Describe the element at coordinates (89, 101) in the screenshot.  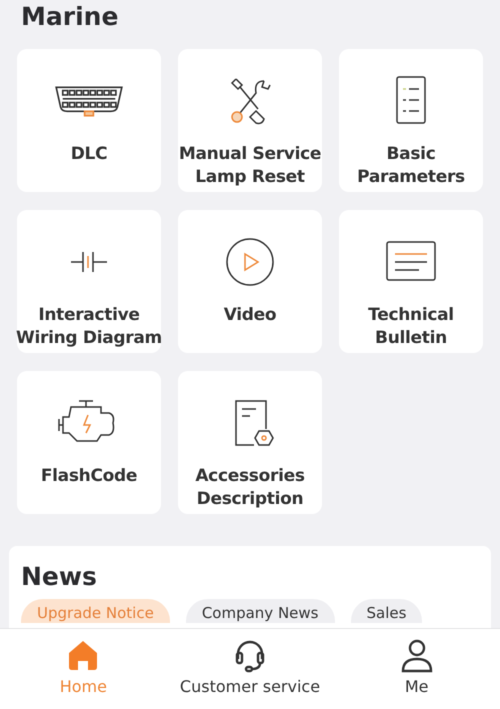
I see `connector-icon` at that location.